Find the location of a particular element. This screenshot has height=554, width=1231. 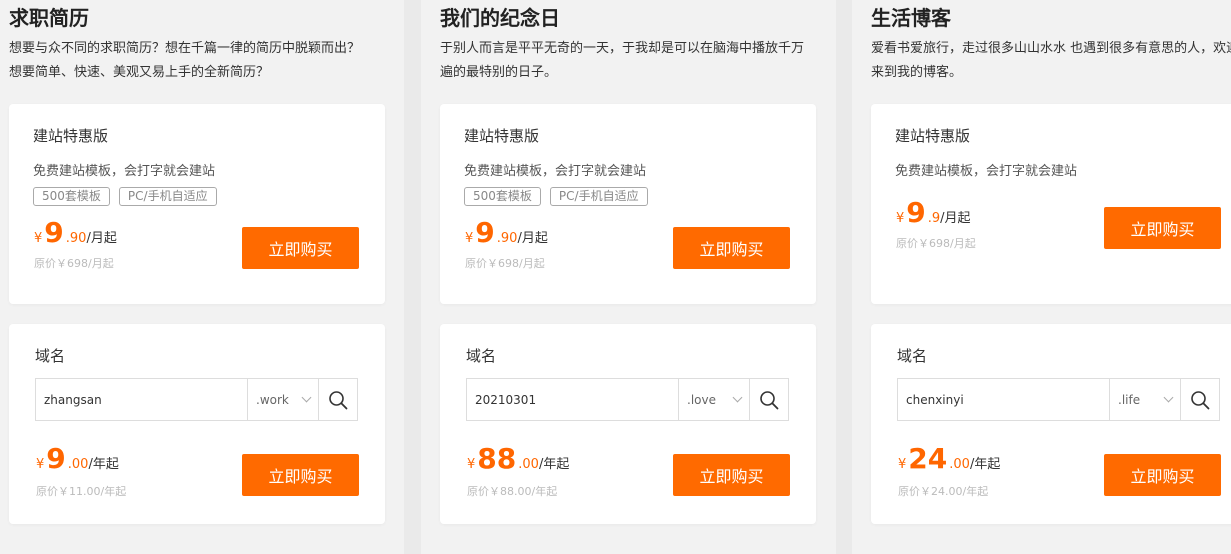

domain-suffix-value: .love is located at coordinates (701, 399).